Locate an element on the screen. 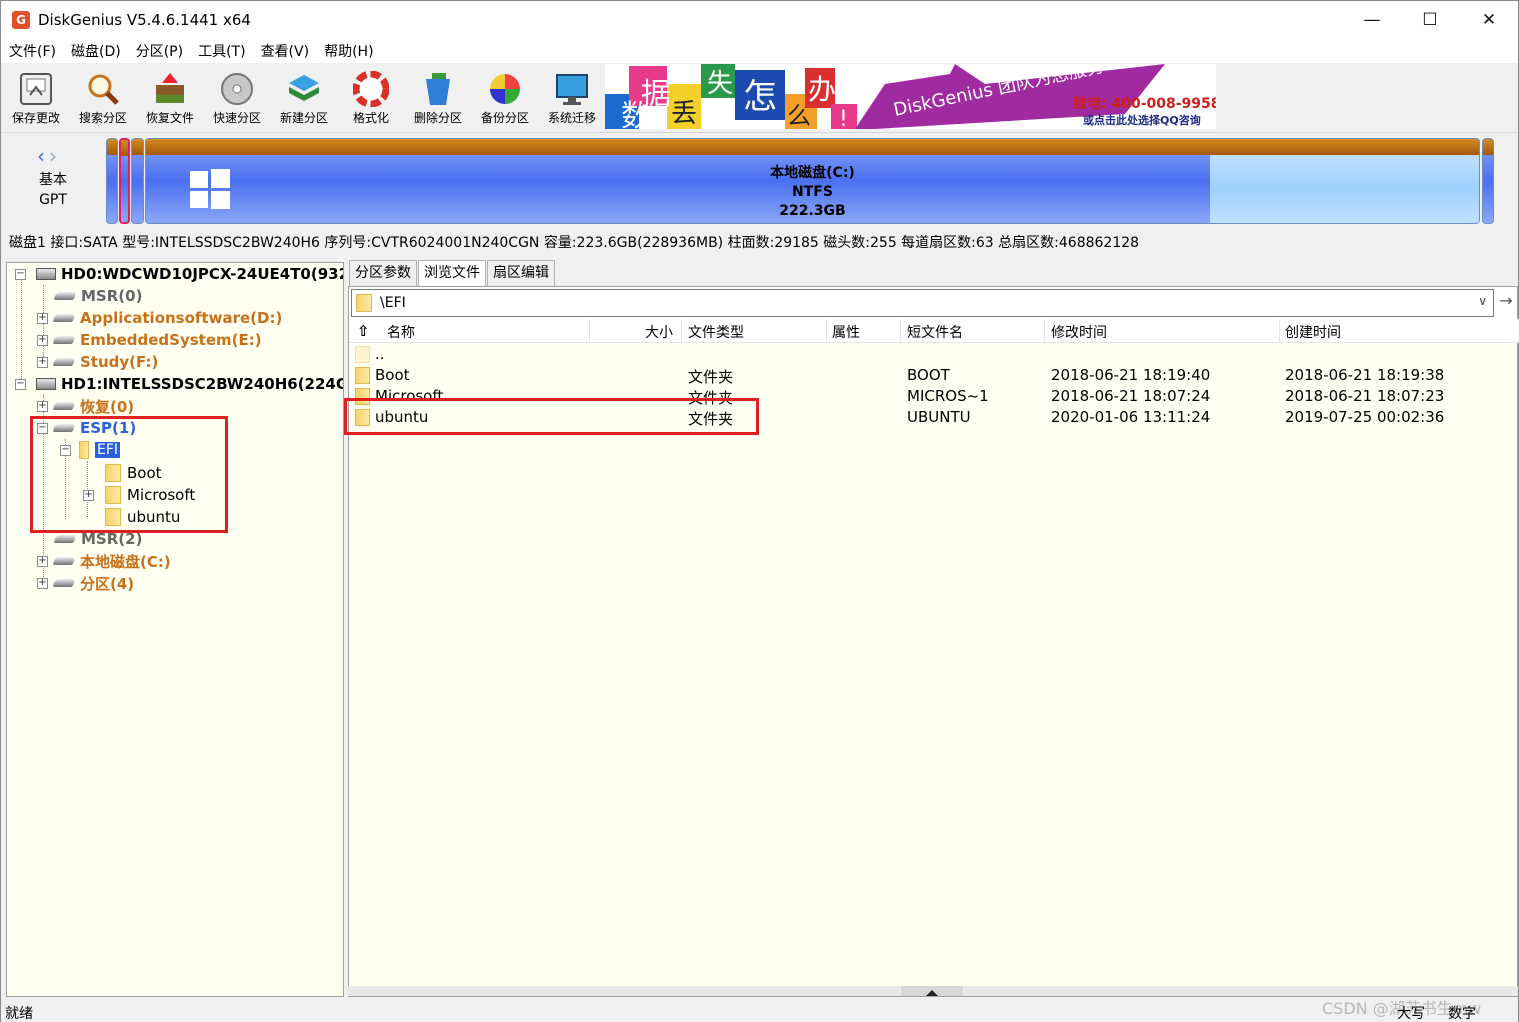 The width and height of the screenshot is (1519, 1022). tree-hd1-recover: + 恢复(0) is located at coordinates (85, 406).